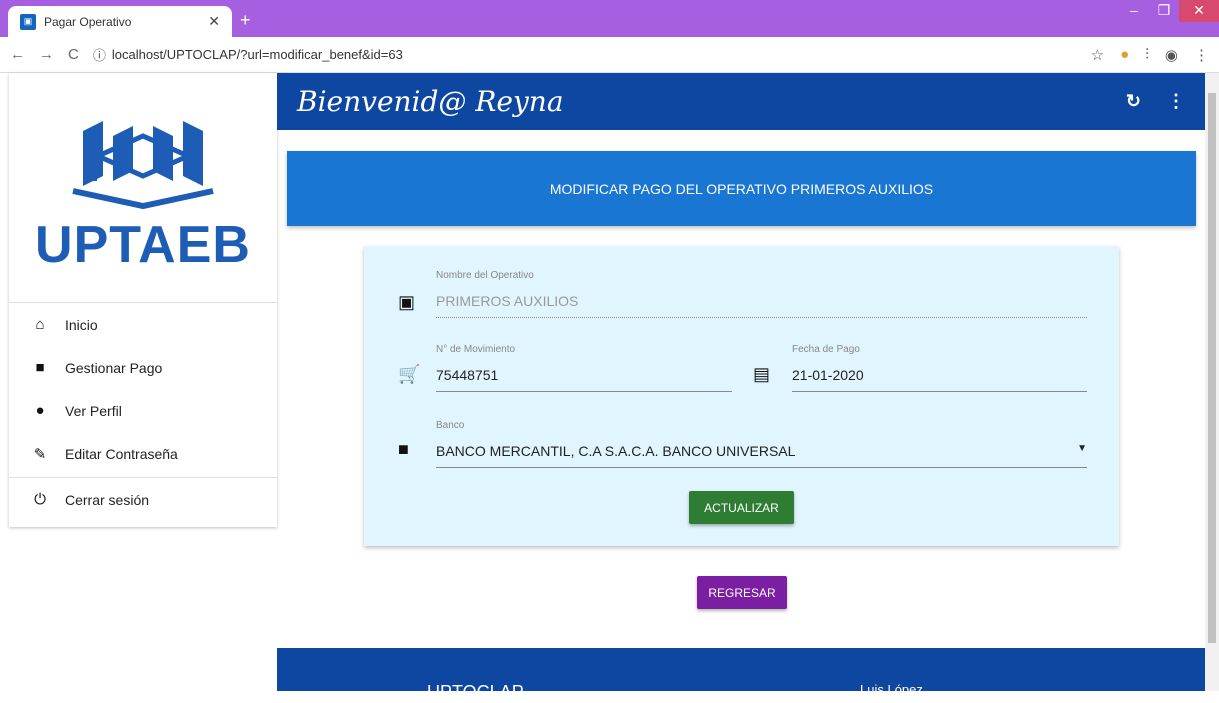 Image resolution: width=1219 pixels, height=703 pixels. What do you see at coordinates (245, 20) in the screenshot?
I see `new-tab-icon: +` at bounding box center [245, 20].